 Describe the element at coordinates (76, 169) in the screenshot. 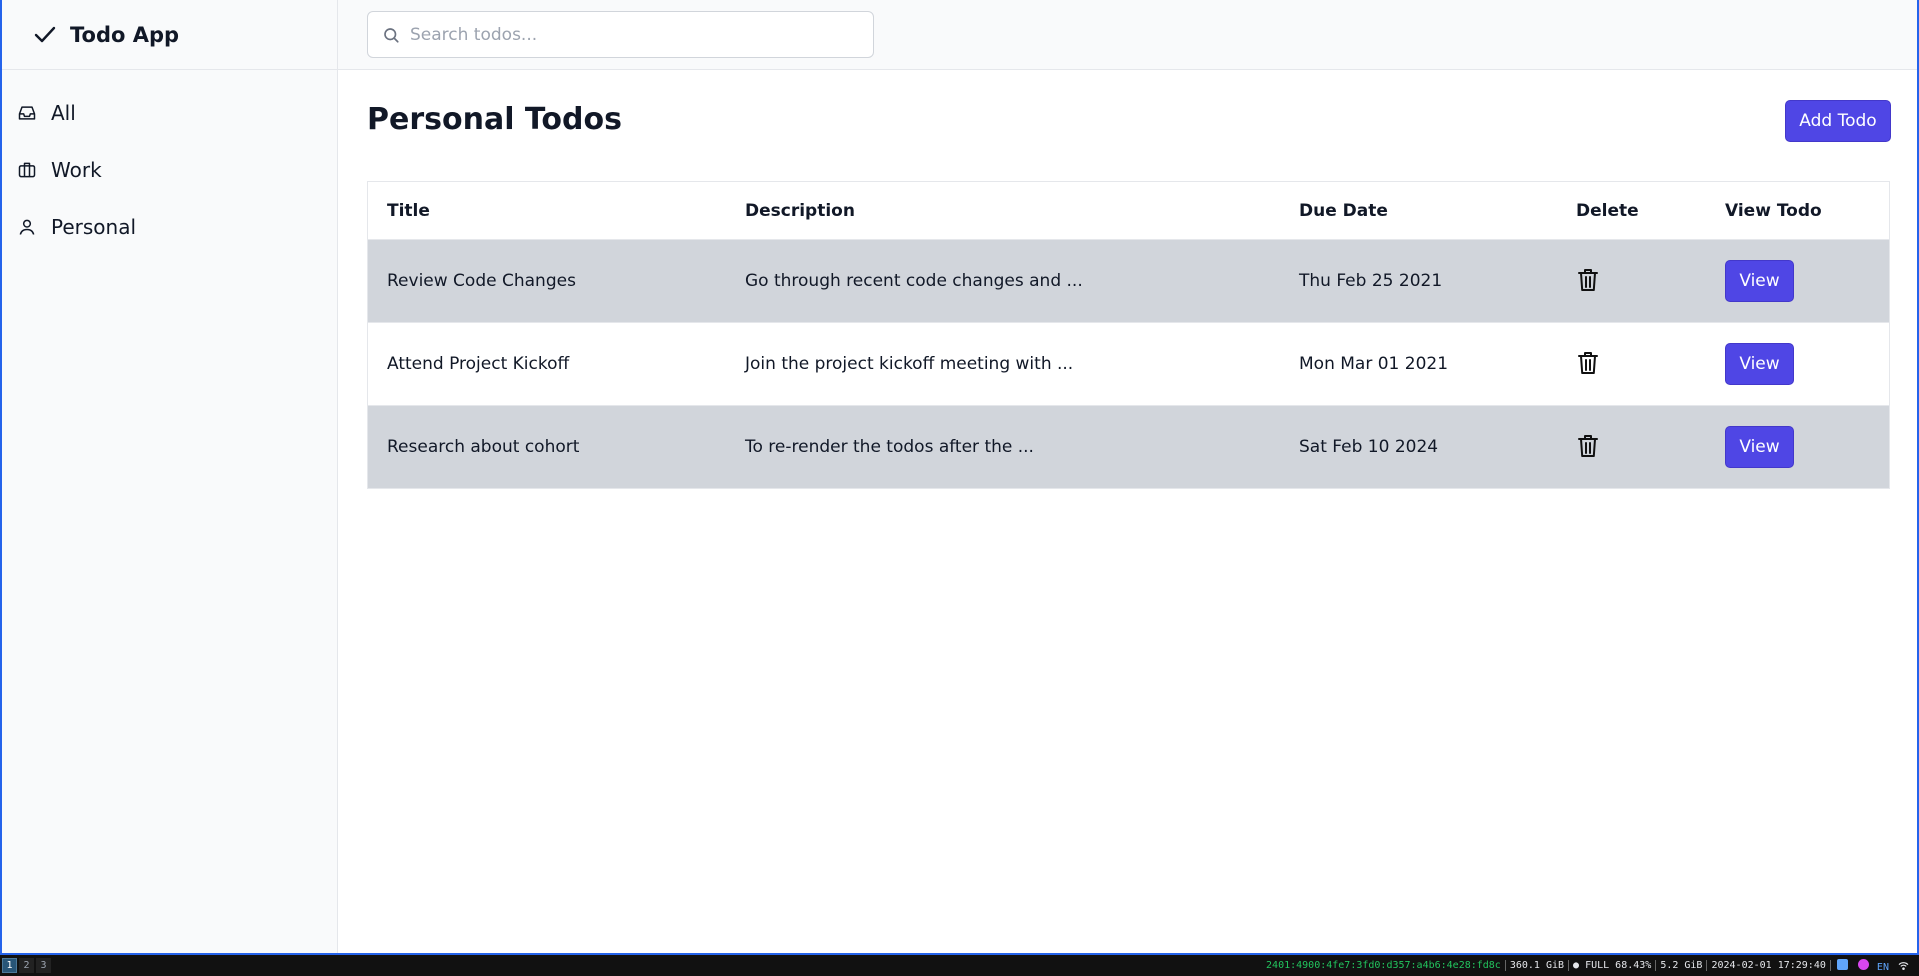

I see `sidebar-item-label: Work` at that location.